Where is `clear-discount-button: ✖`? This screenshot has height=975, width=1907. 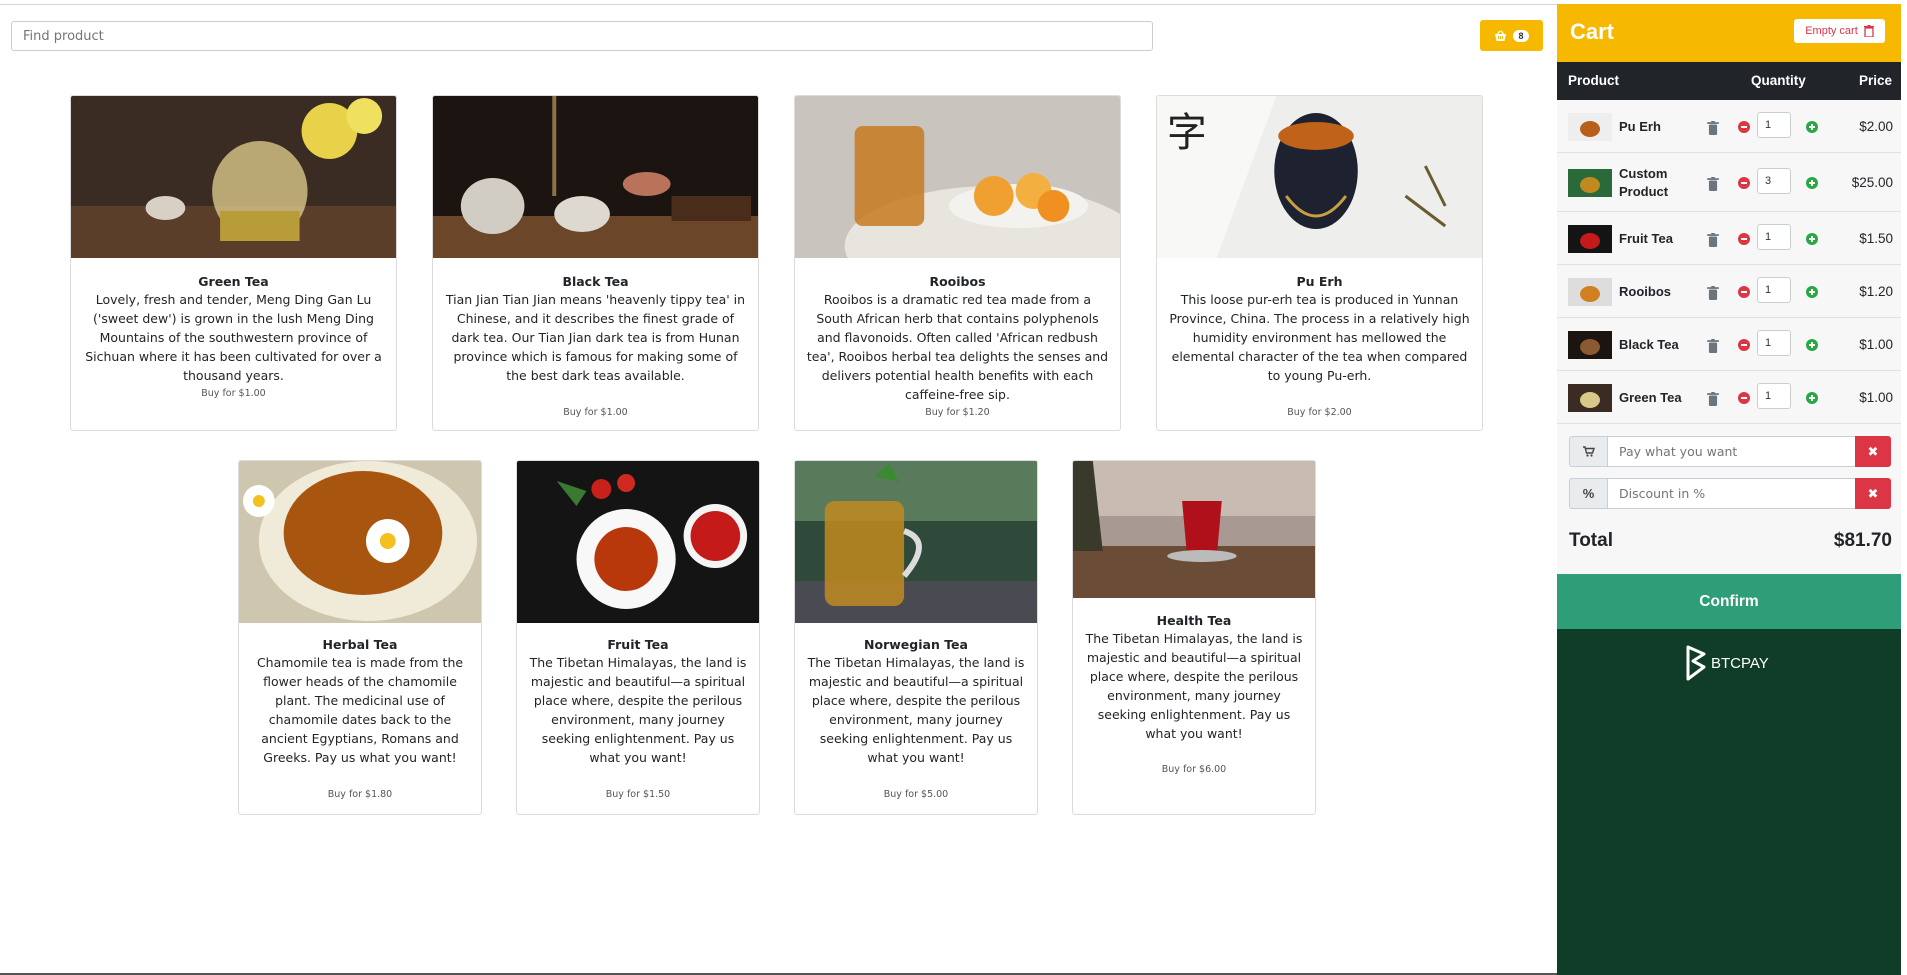
clear-discount-button: ✖ is located at coordinates (1873, 493).